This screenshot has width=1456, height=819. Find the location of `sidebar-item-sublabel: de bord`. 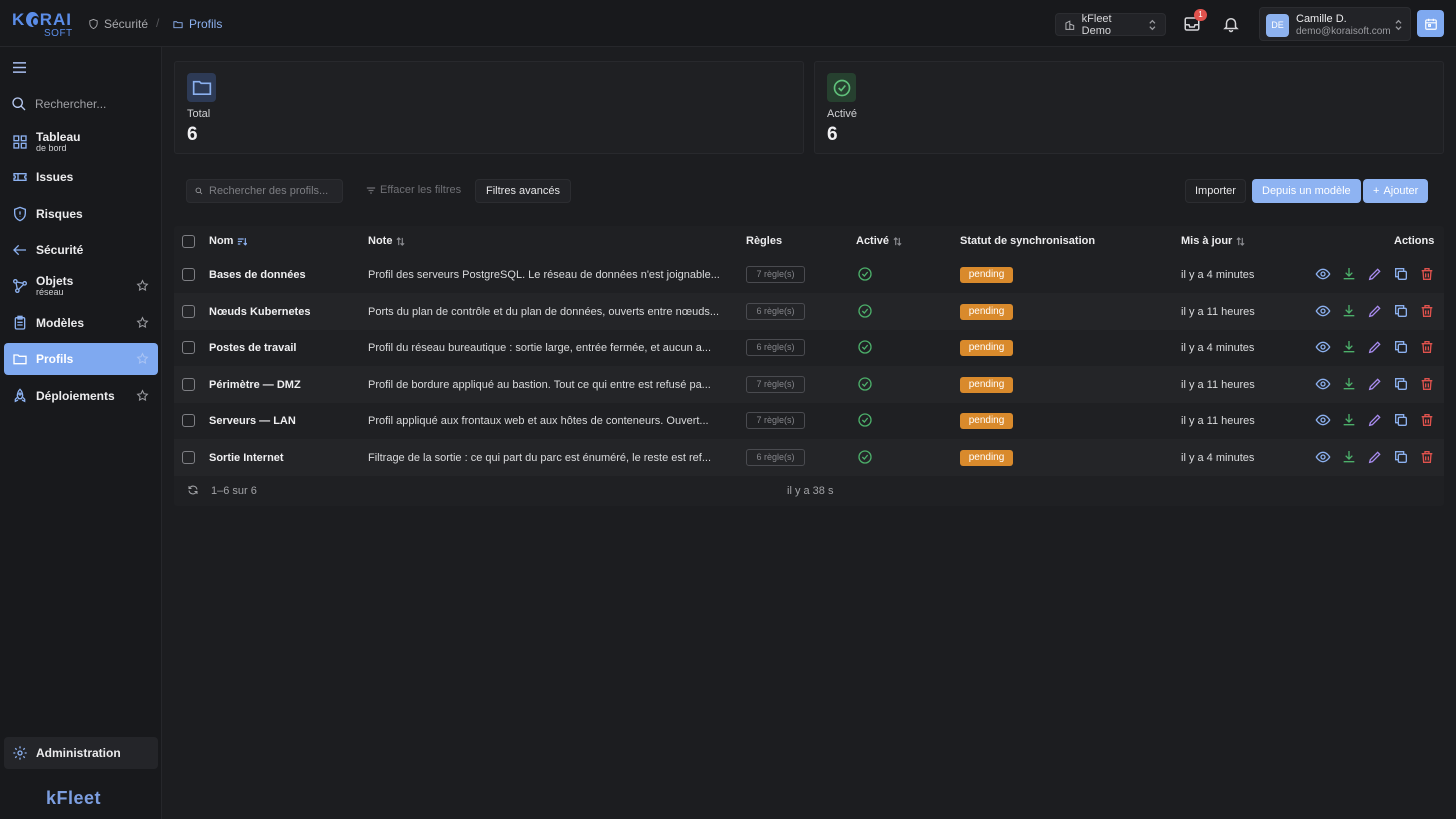

sidebar-item-sublabel: de bord is located at coordinates (51, 148).